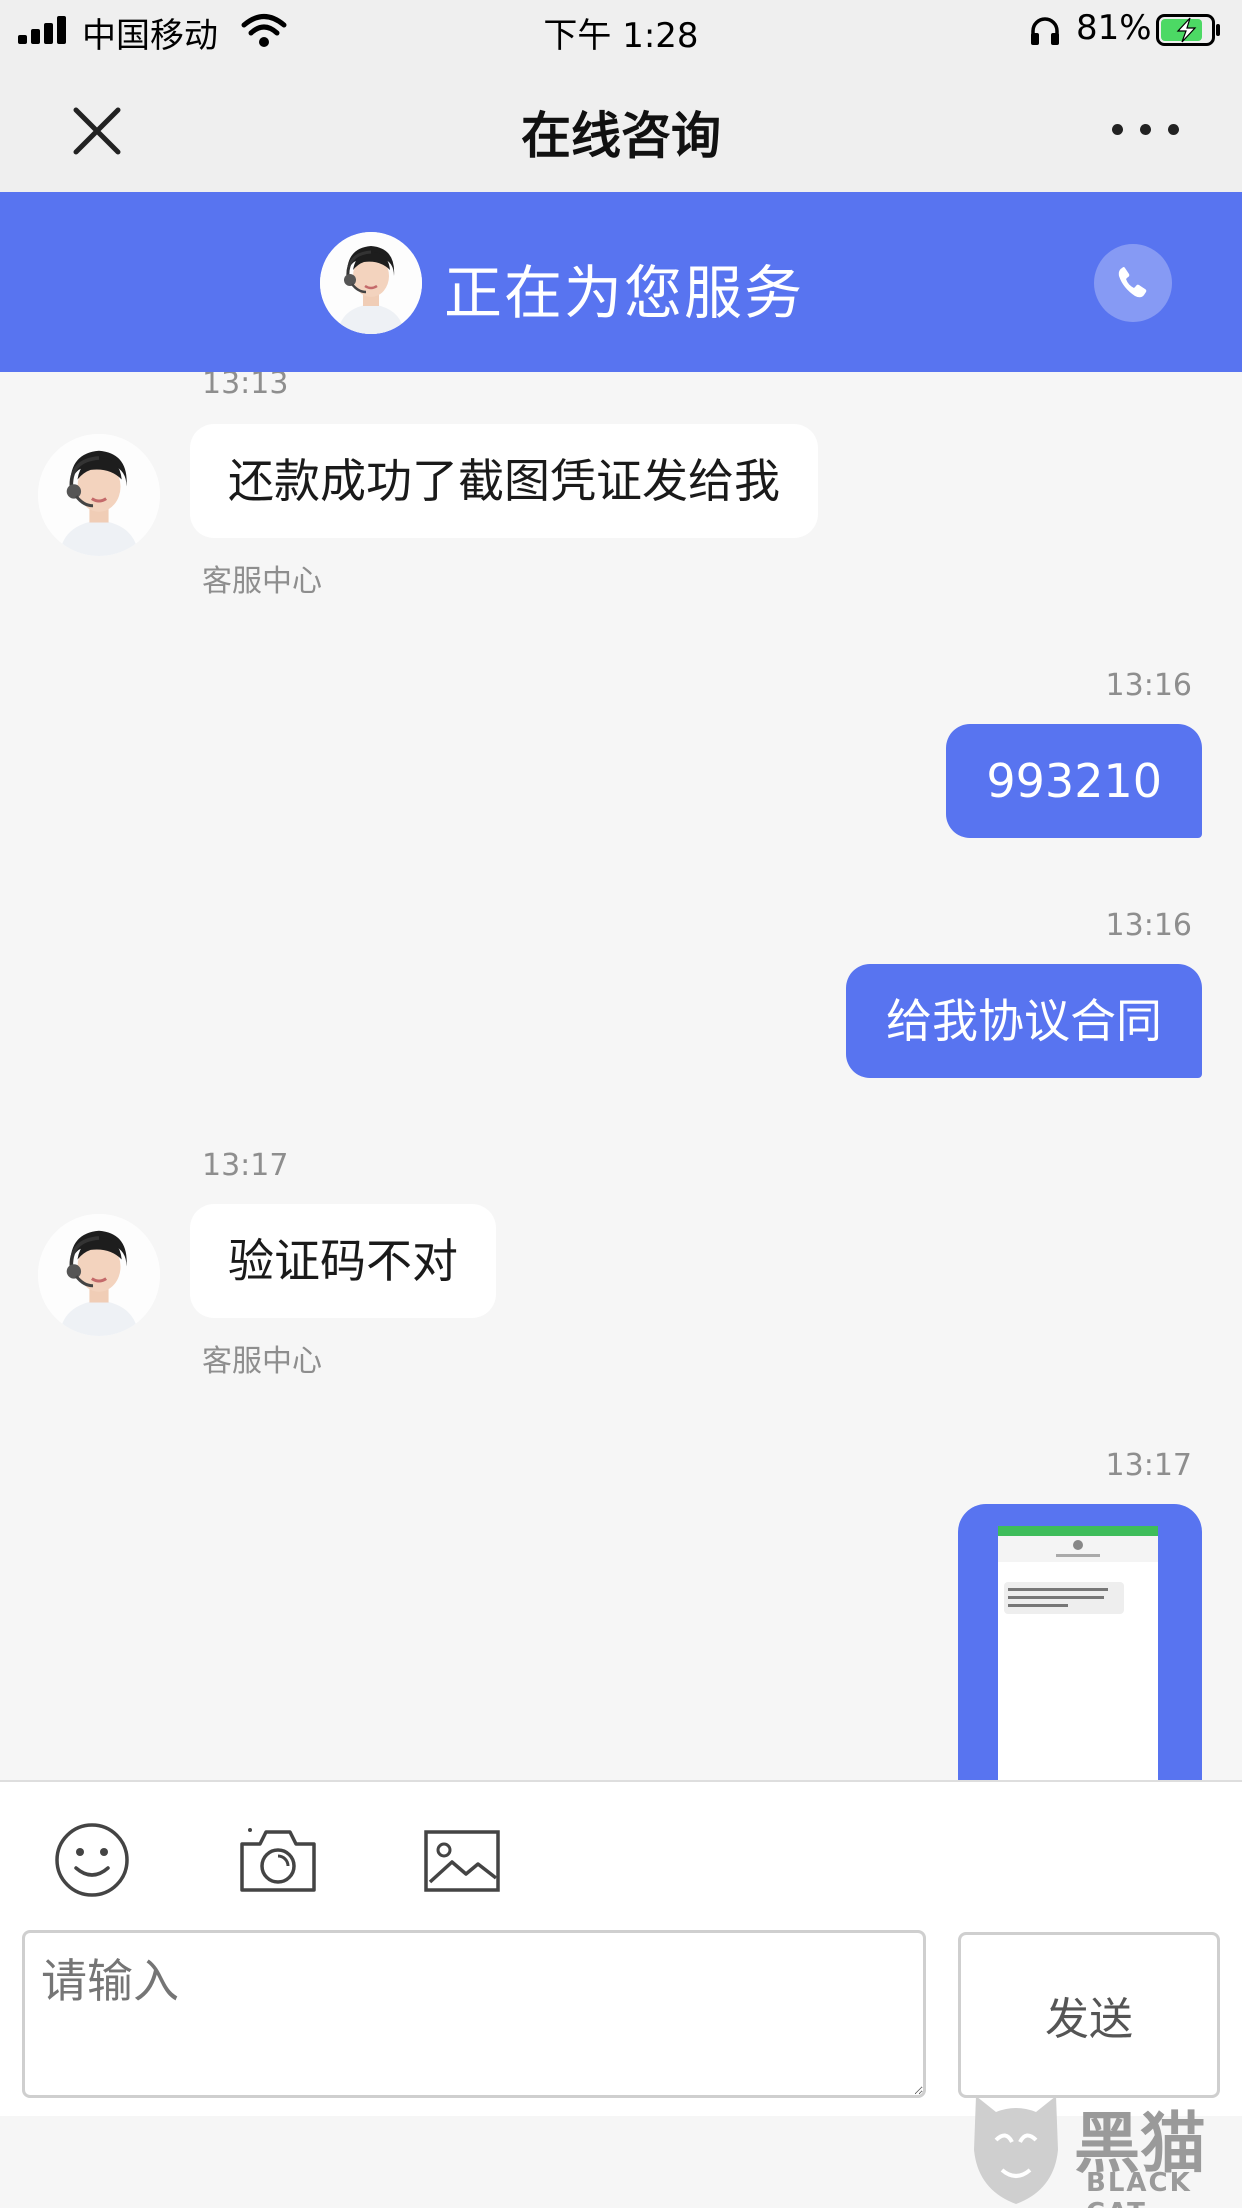 This screenshot has width=1242, height=2208. I want to click on message-input, so click(474, 2014).